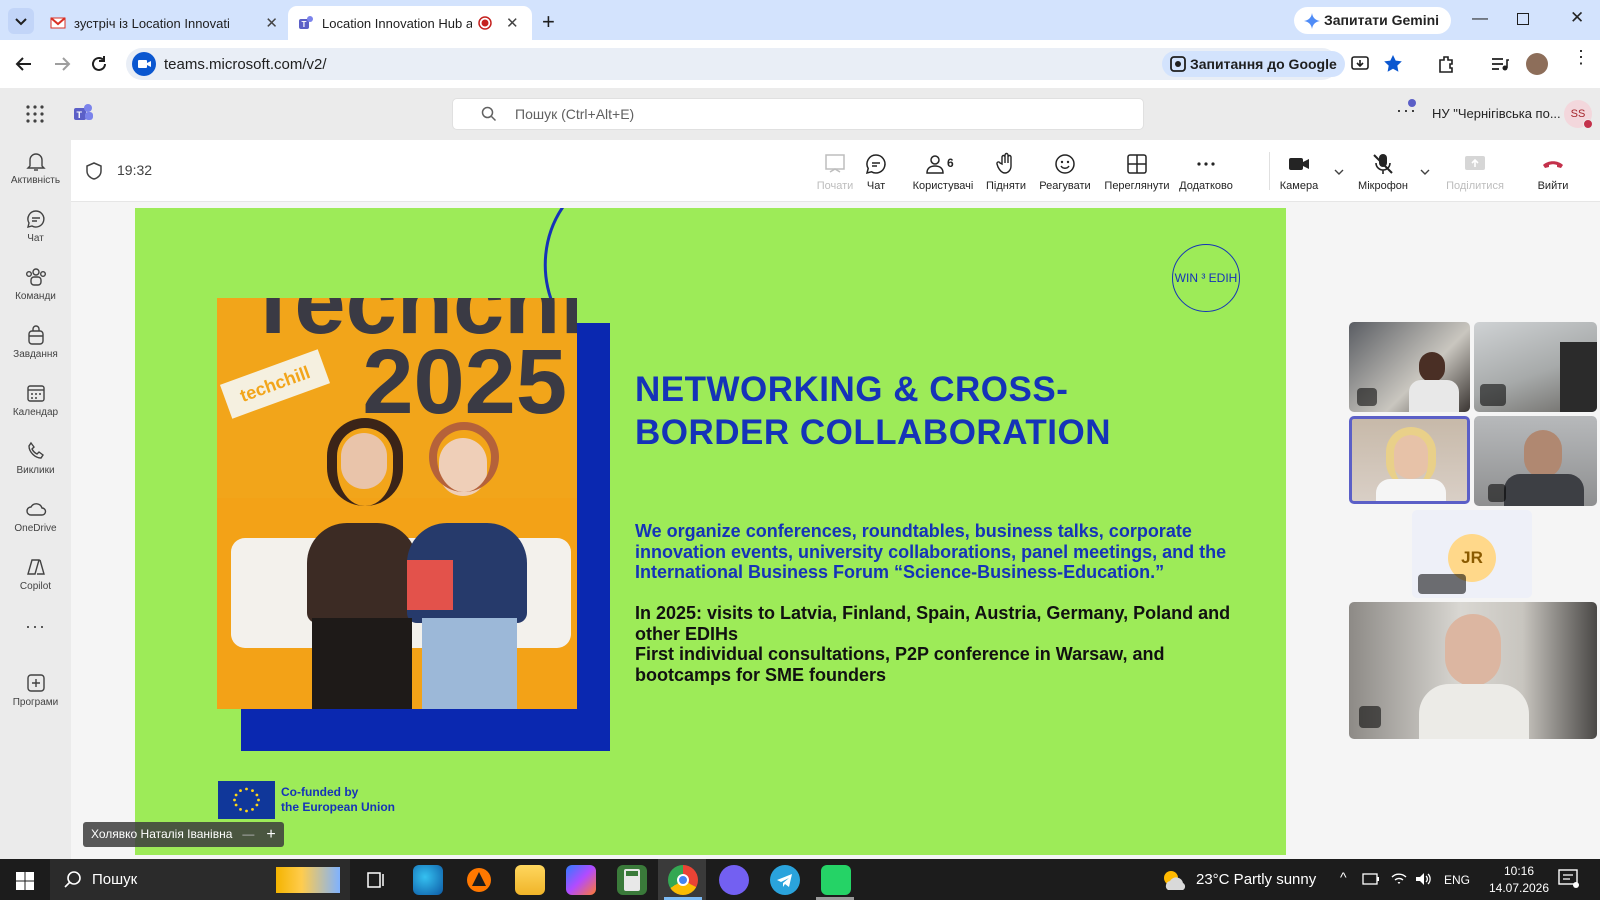 This screenshot has height=900, width=1600. I want to click on tab-search-button, so click(21, 21).